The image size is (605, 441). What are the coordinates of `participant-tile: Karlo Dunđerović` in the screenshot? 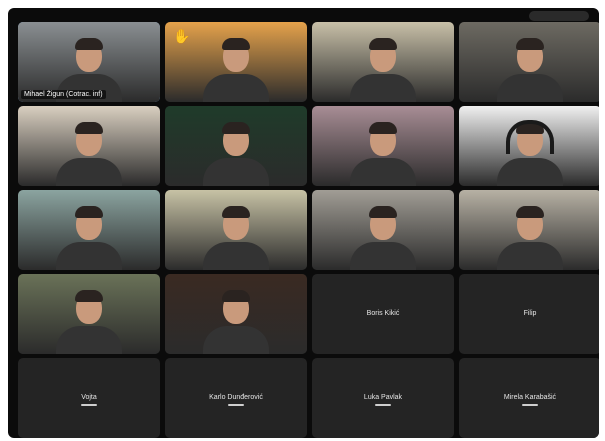 It's located at (236, 398).